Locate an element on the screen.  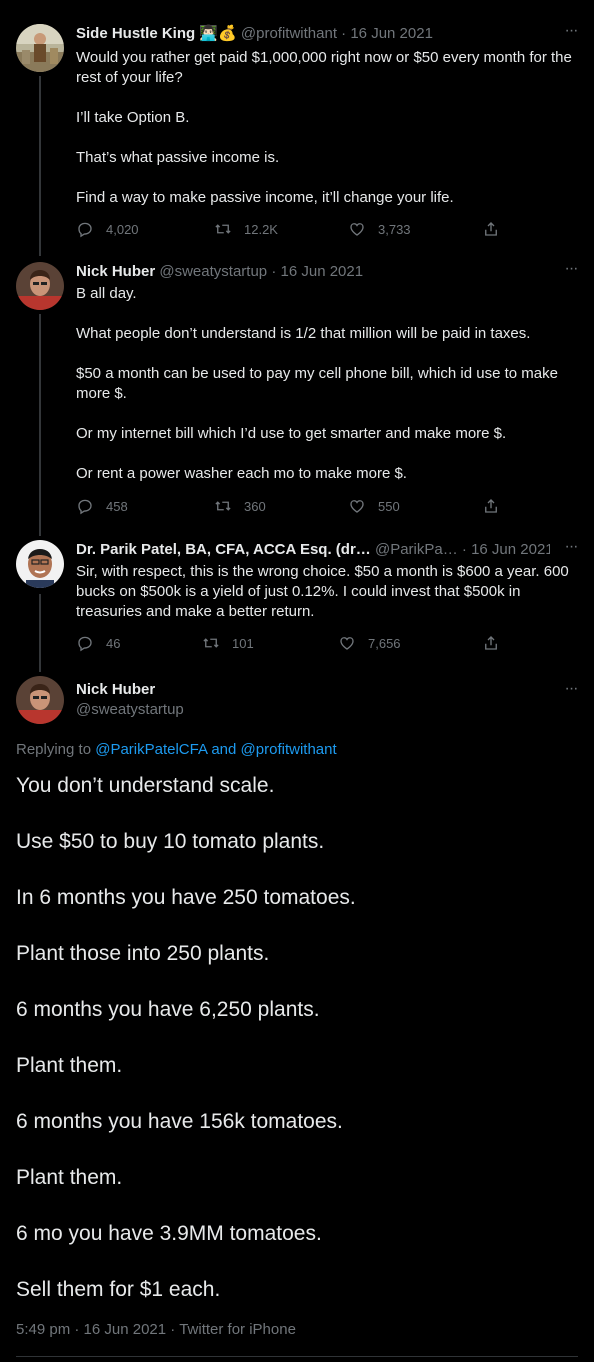
tweet-paragraph: That’s what passive income is. is located at coordinates (178, 157).